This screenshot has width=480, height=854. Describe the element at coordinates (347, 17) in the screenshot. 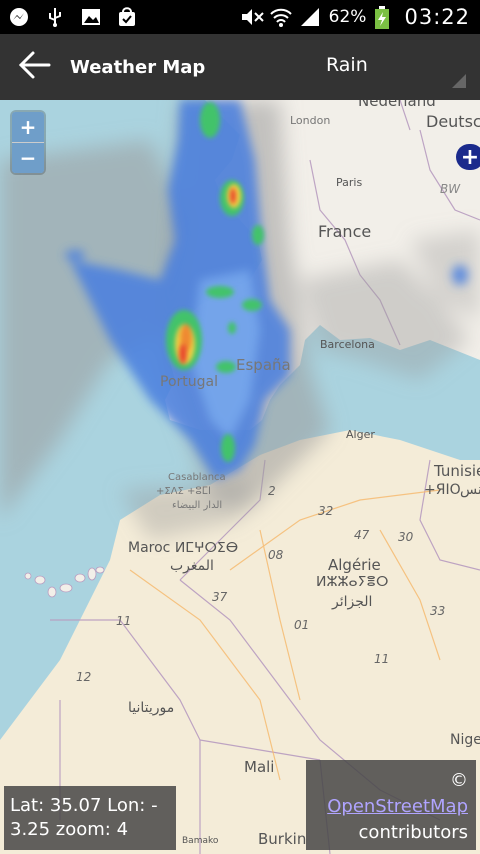

I see `battery-percent: 62%` at that location.